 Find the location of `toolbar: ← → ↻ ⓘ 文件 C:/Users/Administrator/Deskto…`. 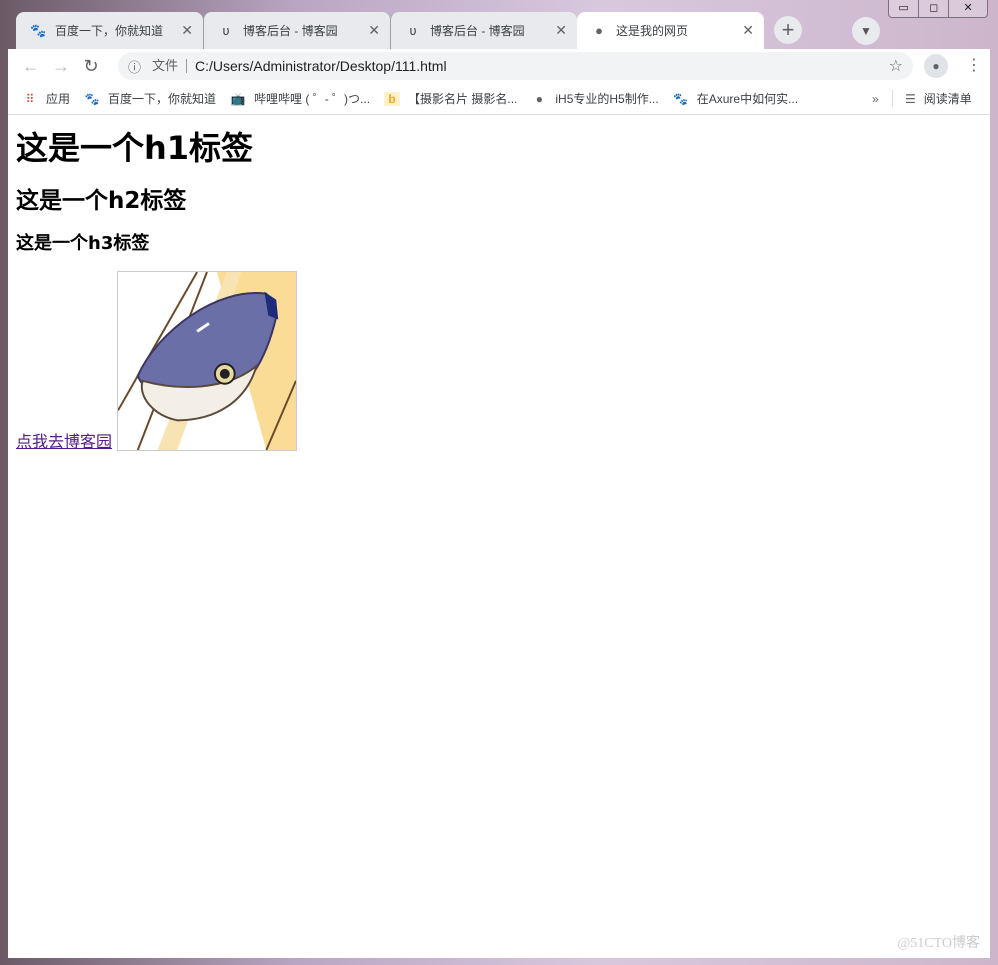

toolbar: ← → ↻ ⓘ 文件 C:/Users/Administrator/Deskto… is located at coordinates (499, 66).